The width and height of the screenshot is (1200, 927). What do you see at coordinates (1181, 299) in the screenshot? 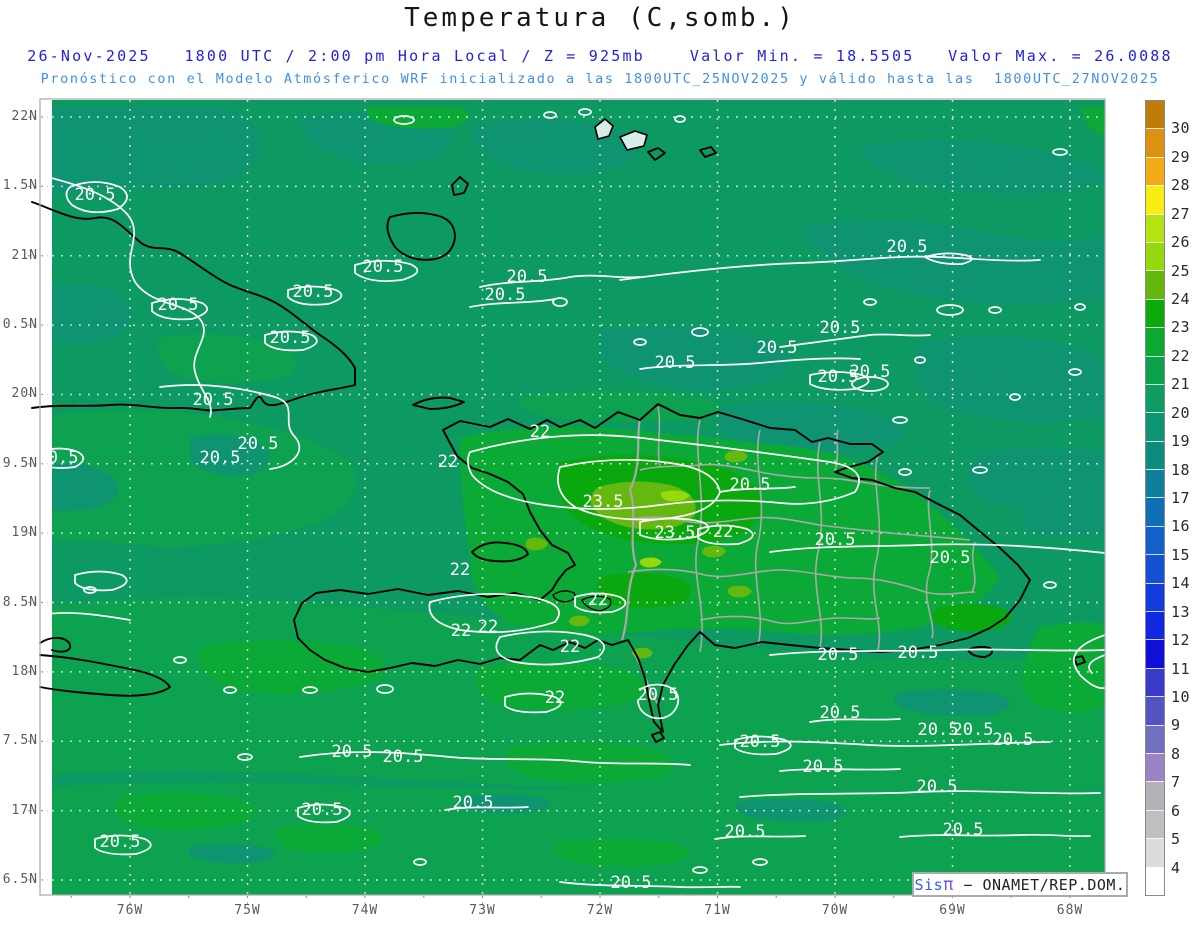
I see `colorbar-label: 24` at bounding box center [1181, 299].